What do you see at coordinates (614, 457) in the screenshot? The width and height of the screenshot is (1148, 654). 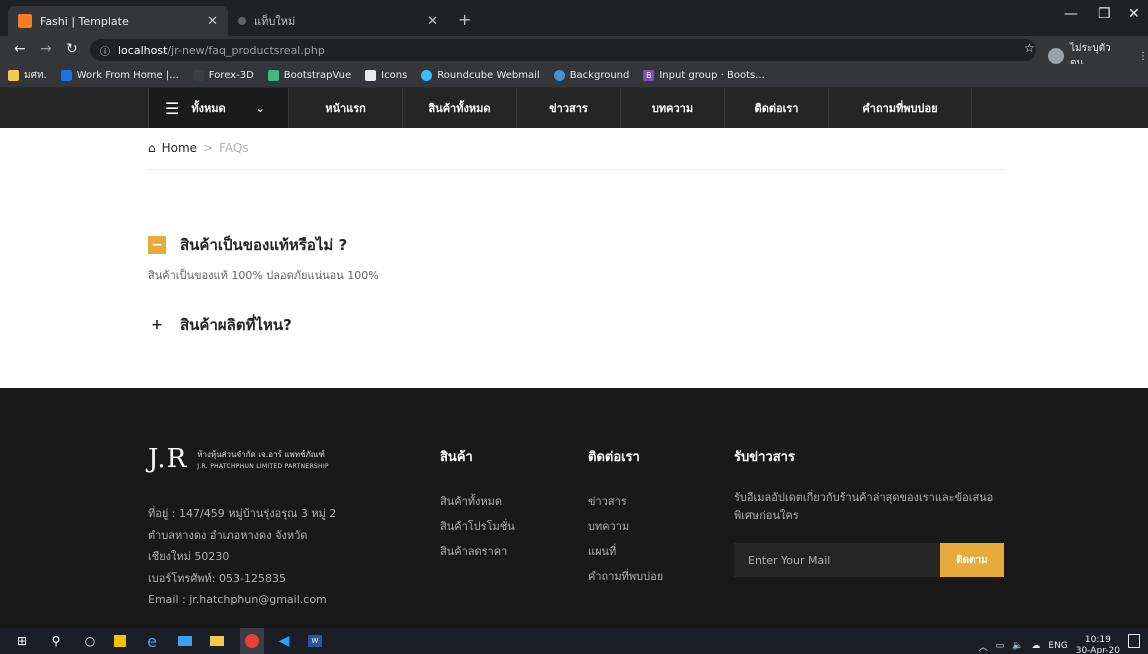 I see `footer-column-title: ติดต่อเรา` at bounding box center [614, 457].